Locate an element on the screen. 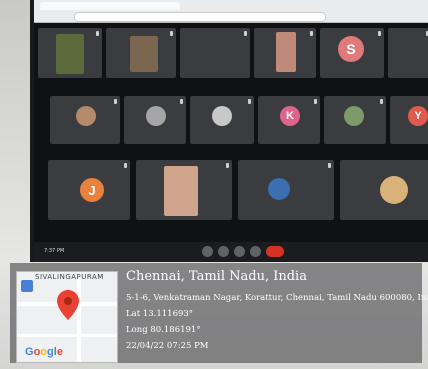 This screenshot has height=369, width=428. google-logo: Google is located at coordinates (44, 352).